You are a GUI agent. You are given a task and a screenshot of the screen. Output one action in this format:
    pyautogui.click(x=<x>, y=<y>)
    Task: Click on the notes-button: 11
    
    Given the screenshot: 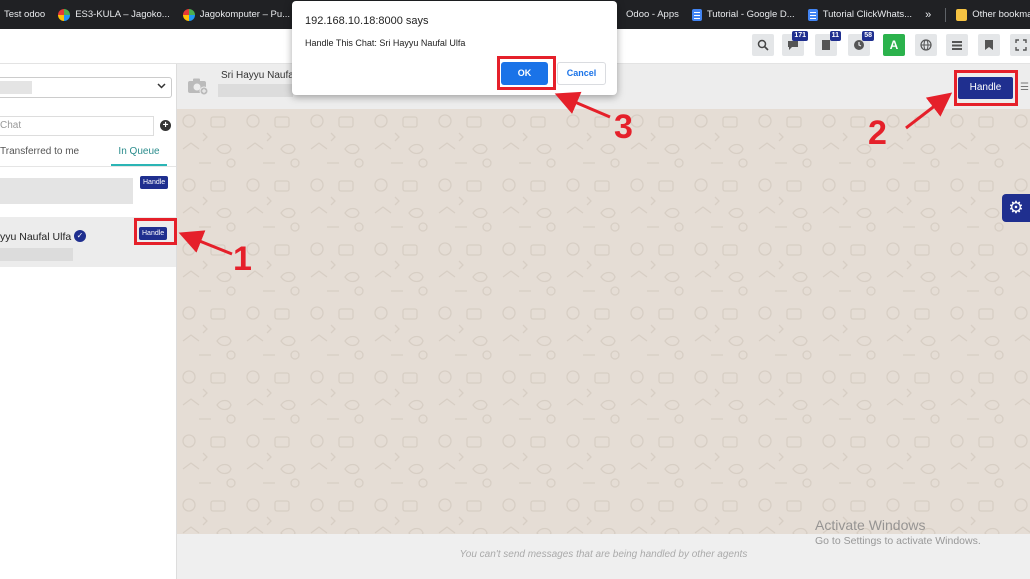 What is the action you would take?
    pyautogui.click(x=828, y=43)
    